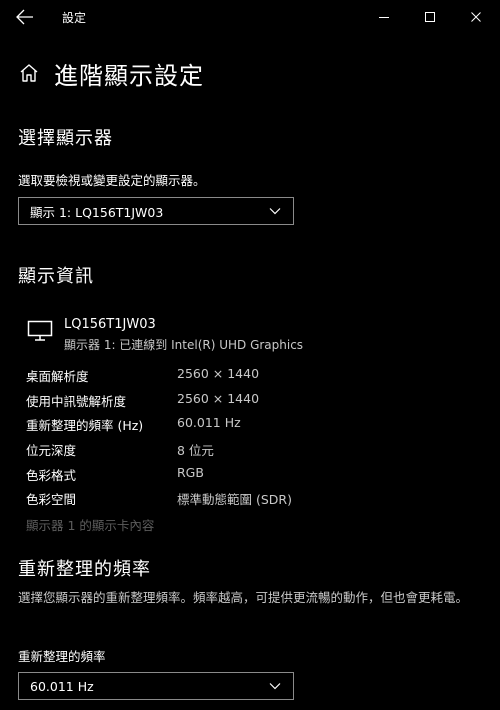 This screenshot has height=710, width=500. I want to click on info-key: 使用中訊號解析度, so click(76, 401).